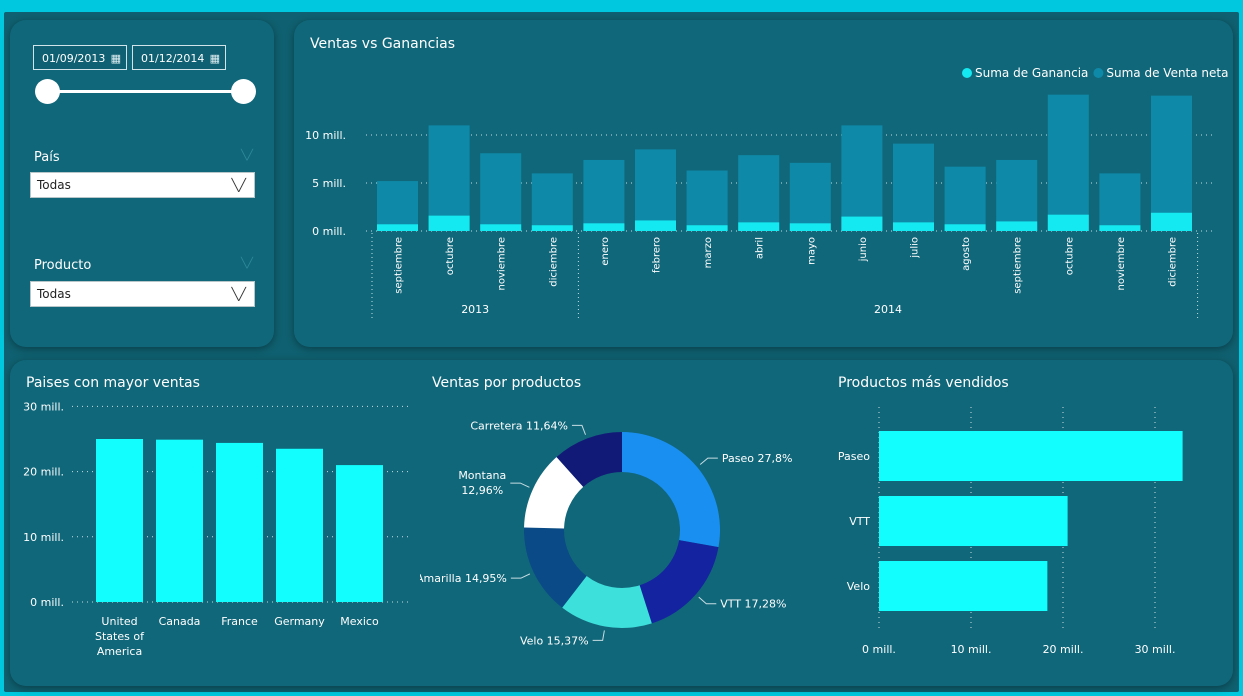  I want to click on x-tick-label: junio, so click(863, 249).